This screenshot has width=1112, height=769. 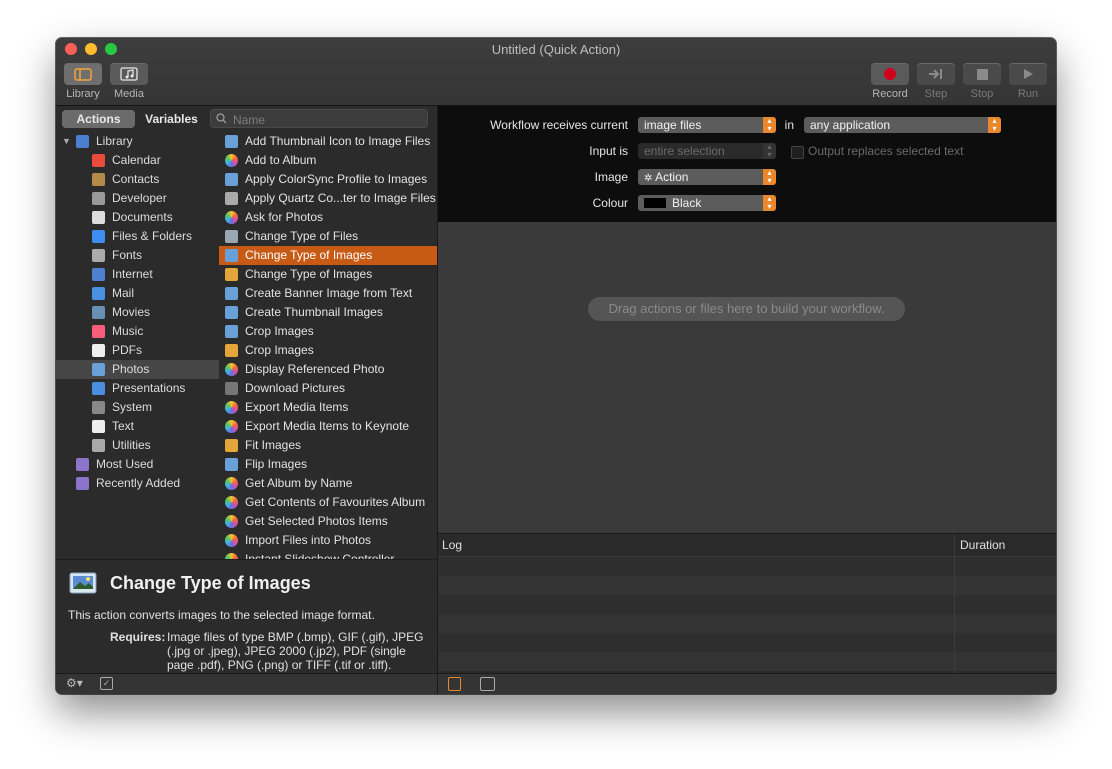 What do you see at coordinates (328, 426) in the screenshot?
I see `action-item: Export Media Items to Keynote` at bounding box center [328, 426].